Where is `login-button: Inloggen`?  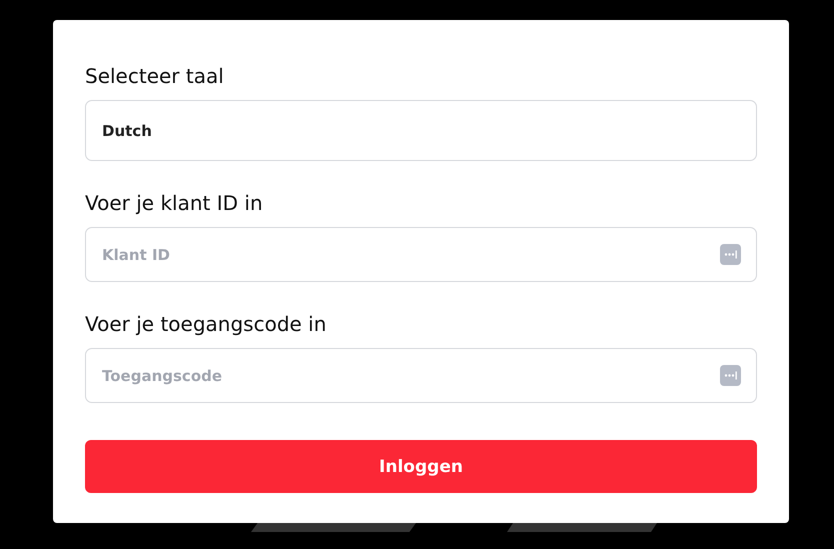 login-button: Inloggen is located at coordinates (421, 466).